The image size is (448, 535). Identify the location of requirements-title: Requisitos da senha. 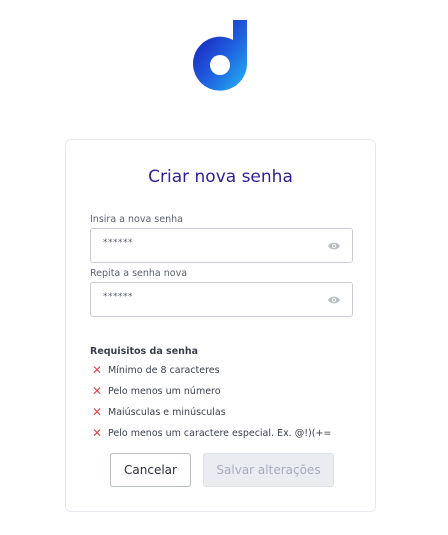
(144, 351).